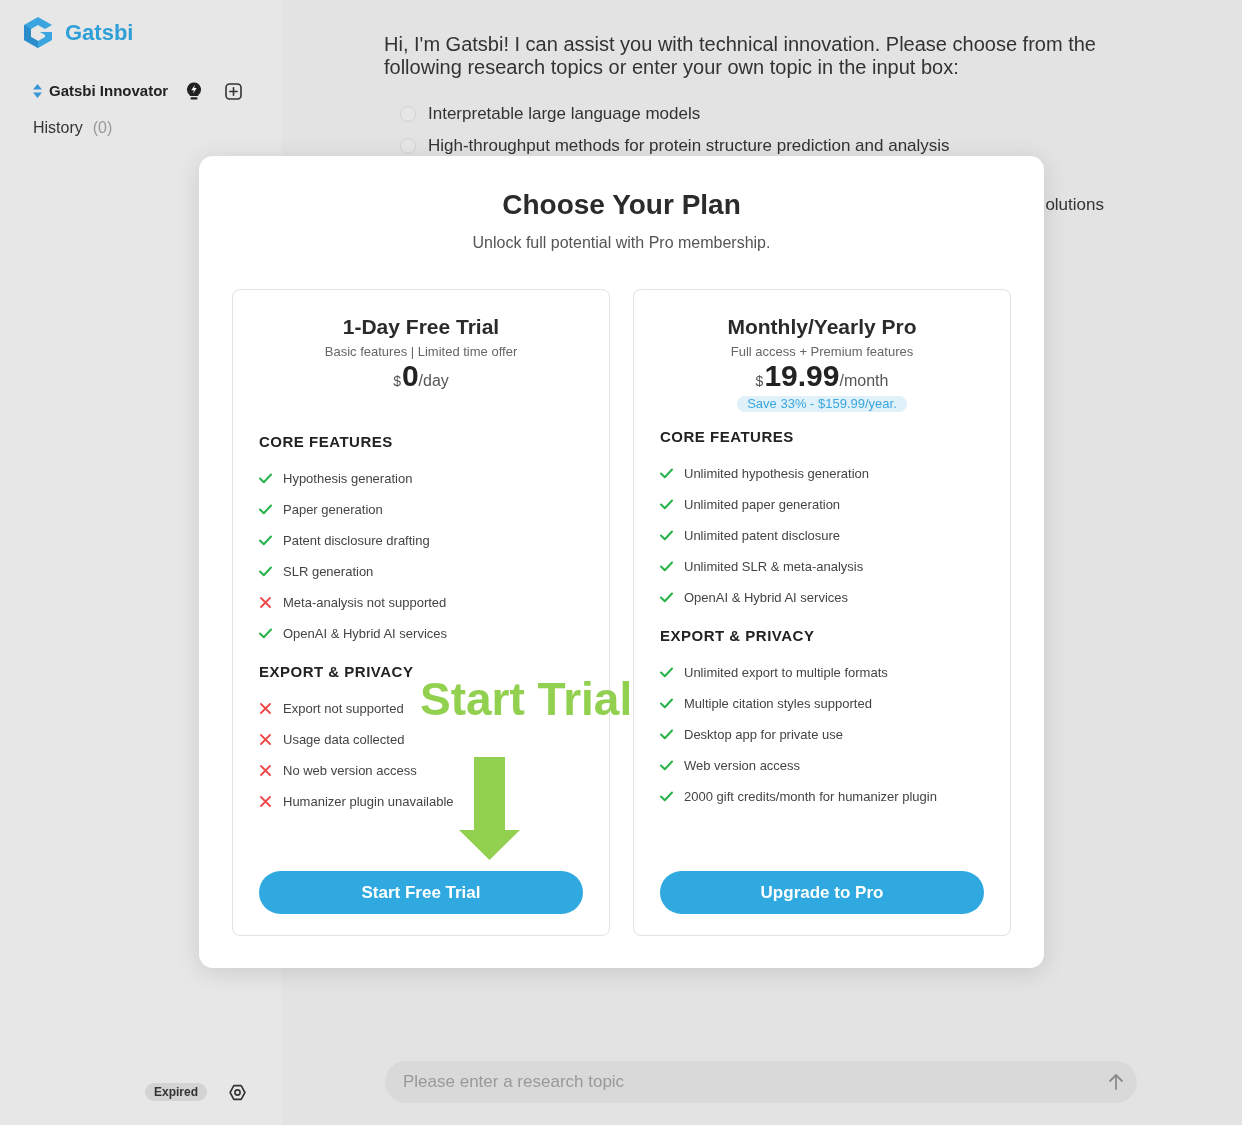 This screenshot has width=1242, height=1125. What do you see at coordinates (350, 770) in the screenshot?
I see `feature-text: No web version access` at bounding box center [350, 770].